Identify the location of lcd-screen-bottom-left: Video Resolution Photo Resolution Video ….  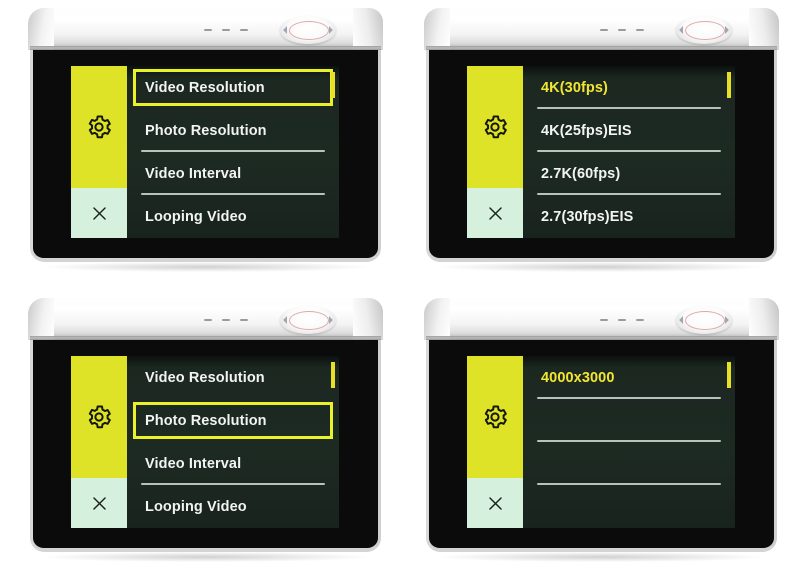
(205, 442).